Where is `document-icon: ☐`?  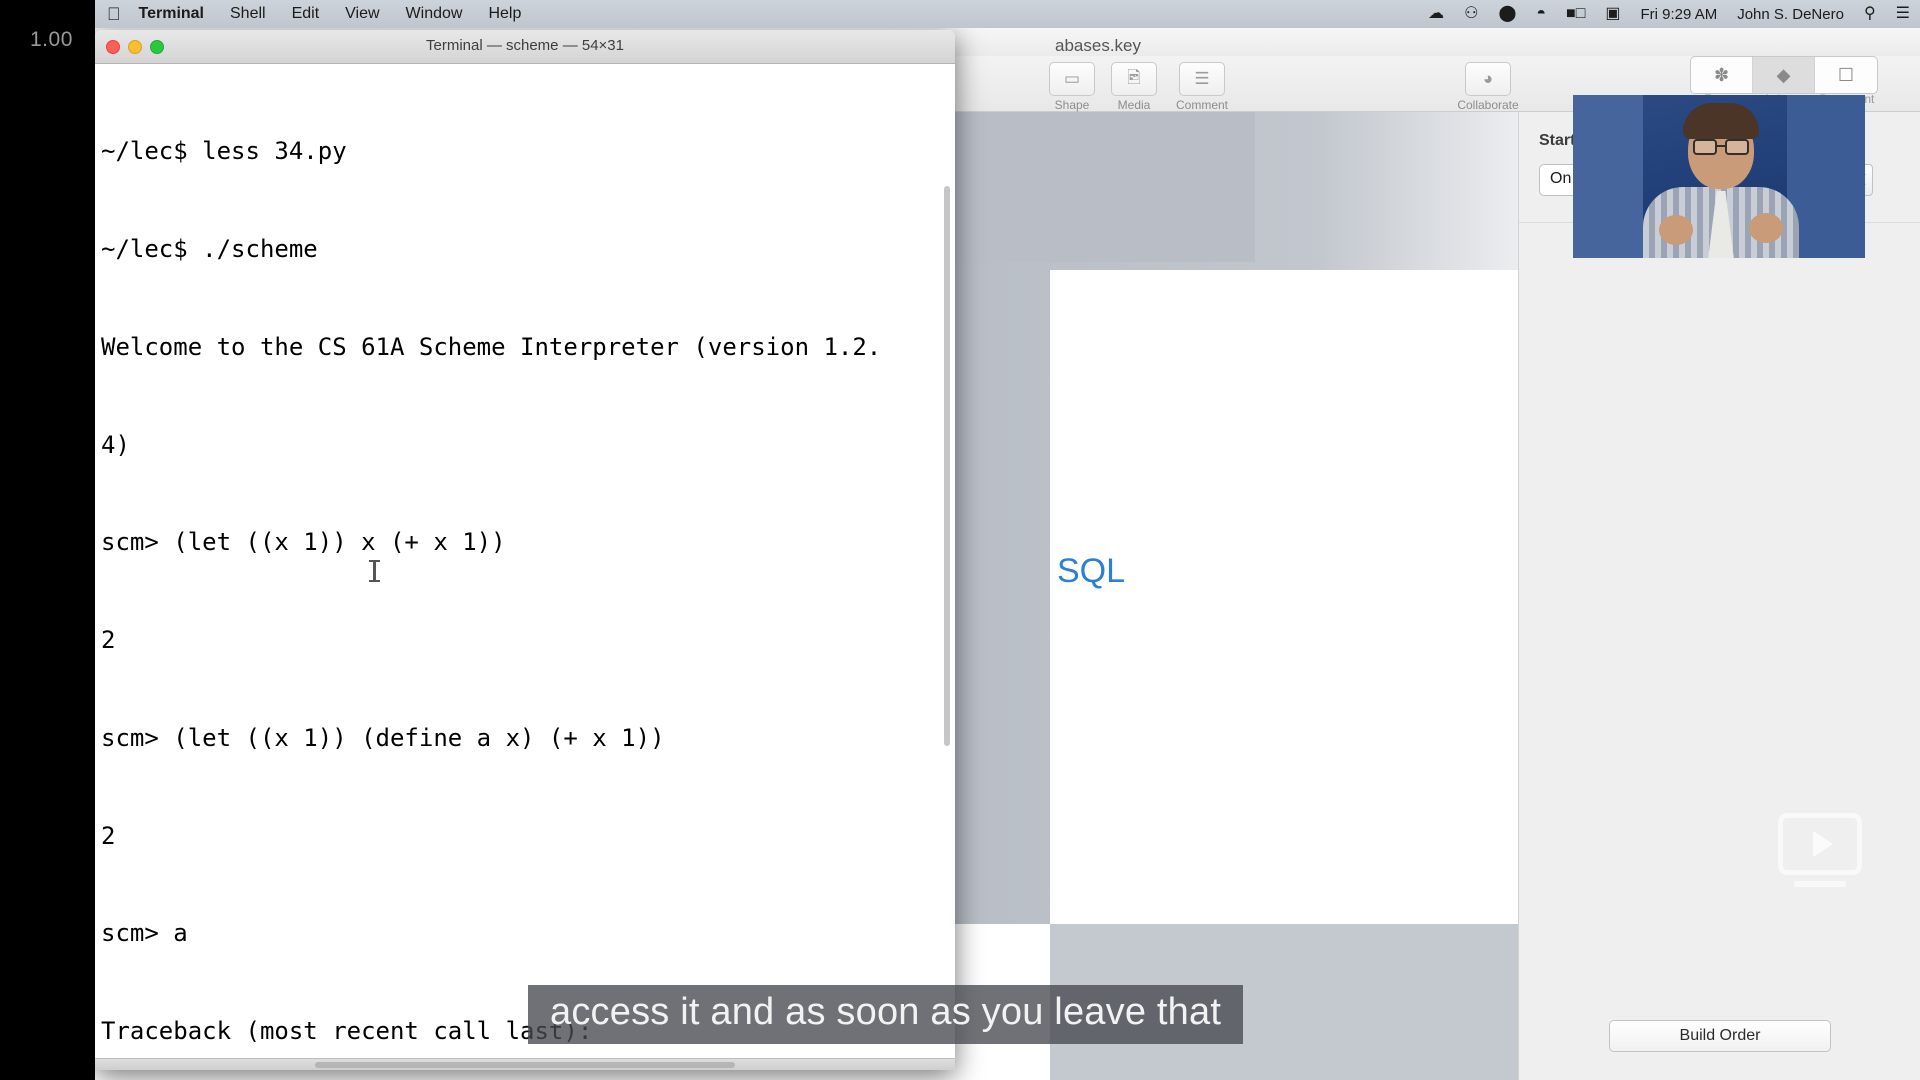
document-icon: ☐ is located at coordinates (1846, 74).